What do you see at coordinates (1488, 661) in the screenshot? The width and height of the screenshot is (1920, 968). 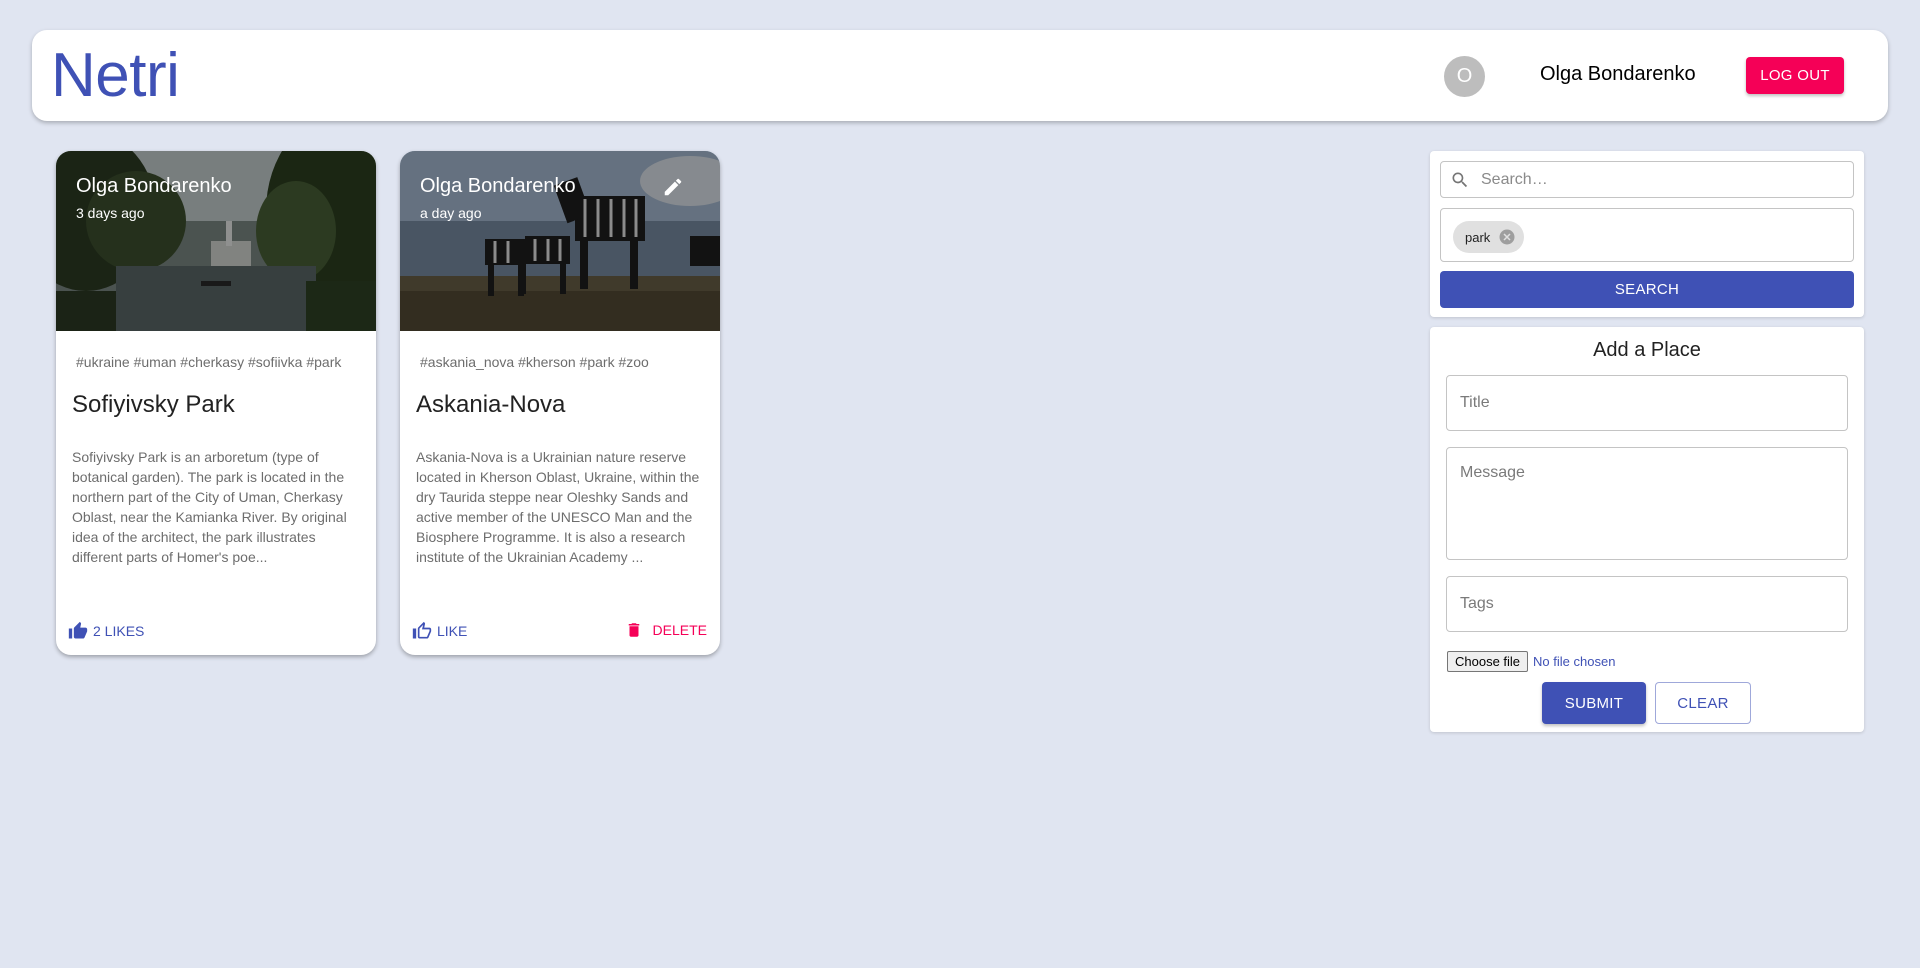 I see `choose-file-button: Choose file` at bounding box center [1488, 661].